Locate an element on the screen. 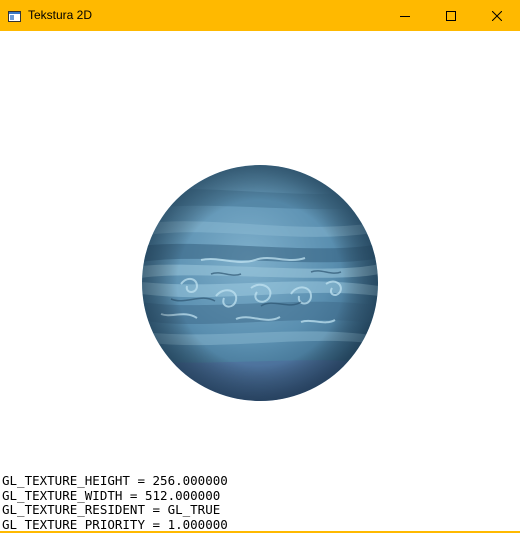 Image resolution: width=520 pixels, height=533 pixels. texture-width-text: GL_TEXTURE_WIDTH = 512.000000 is located at coordinates (111, 495).